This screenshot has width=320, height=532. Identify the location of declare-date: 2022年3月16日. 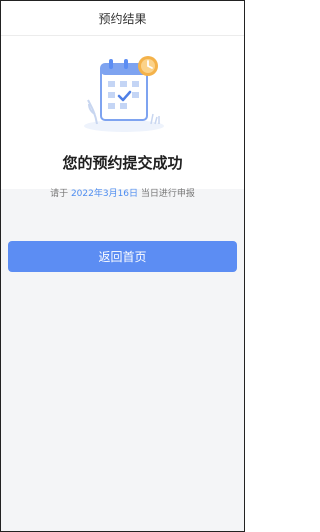
(104, 194).